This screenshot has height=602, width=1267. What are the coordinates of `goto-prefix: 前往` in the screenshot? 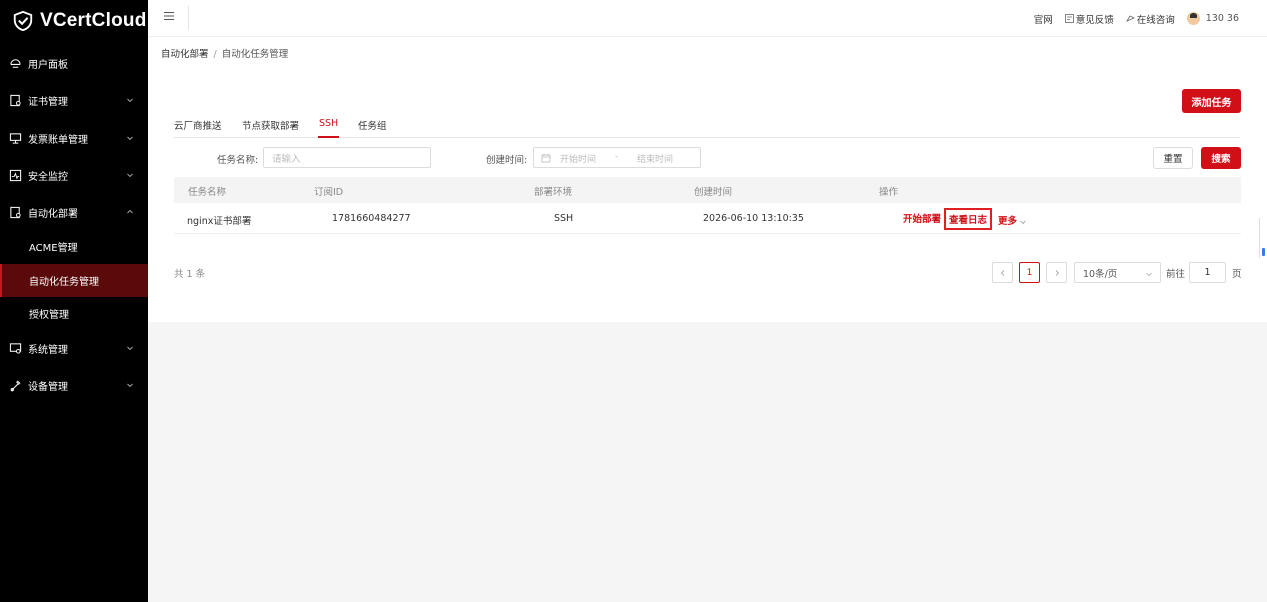 It's located at (1176, 274).